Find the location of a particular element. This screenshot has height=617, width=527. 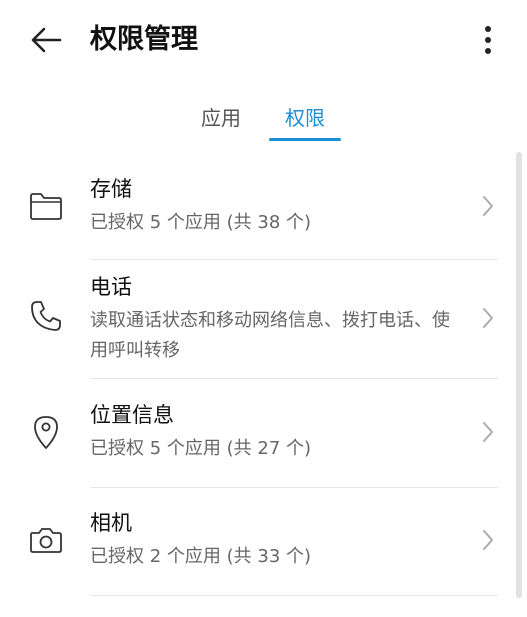

phone-icon is located at coordinates (46, 316).